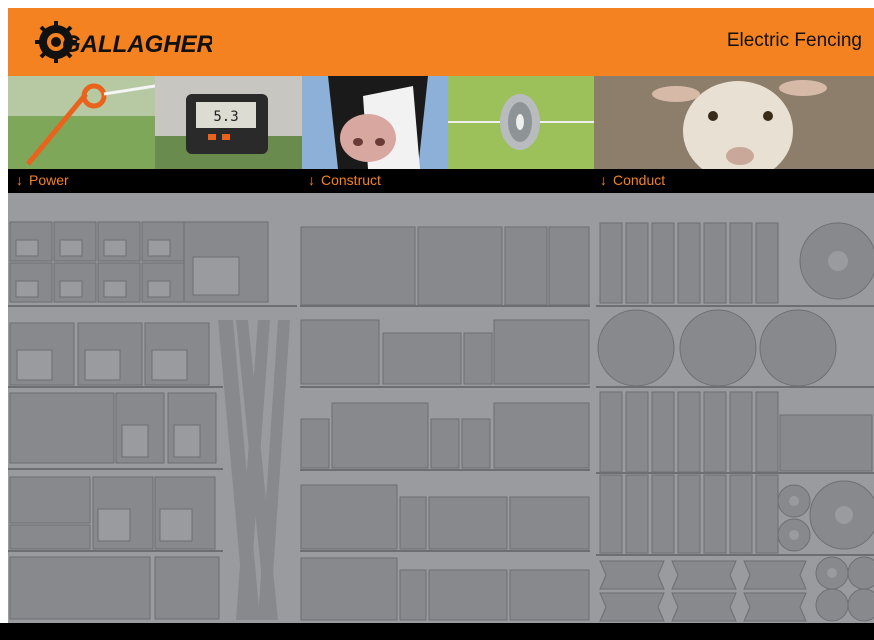 This screenshot has width=874, height=640. What do you see at coordinates (734, 122) in the screenshot?
I see `photo-sheep` at bounding box center [734, 122].